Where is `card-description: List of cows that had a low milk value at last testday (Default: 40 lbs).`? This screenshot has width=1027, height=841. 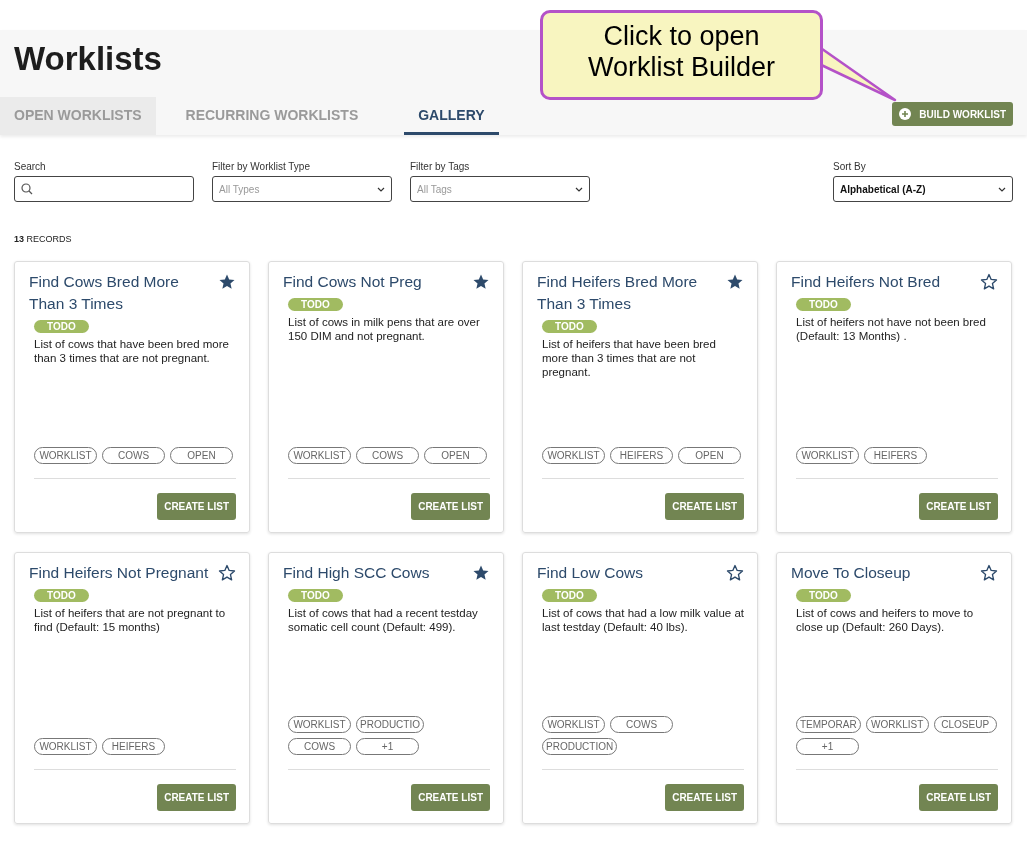
card-description: List of cows that had a low milk value at last testday (Default: 40 lbs). is located at coordinates (643, 620).